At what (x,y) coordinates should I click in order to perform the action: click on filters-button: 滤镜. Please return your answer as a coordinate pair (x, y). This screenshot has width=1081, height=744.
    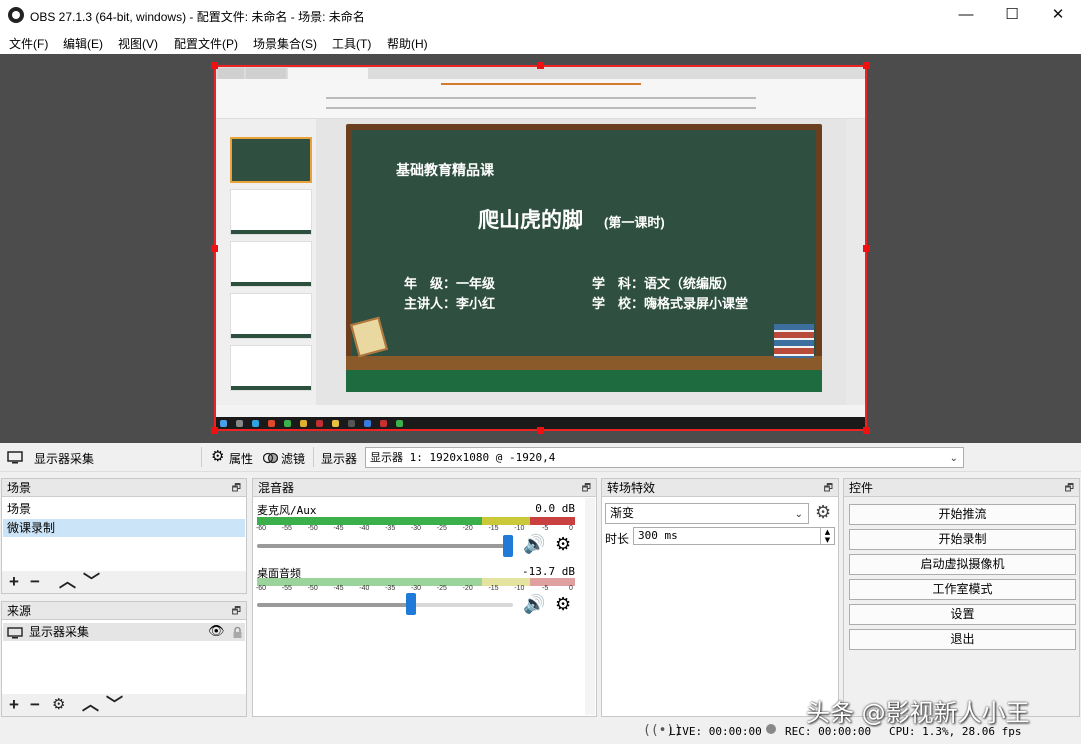
    Looking at the image, I should click on (293, 458).